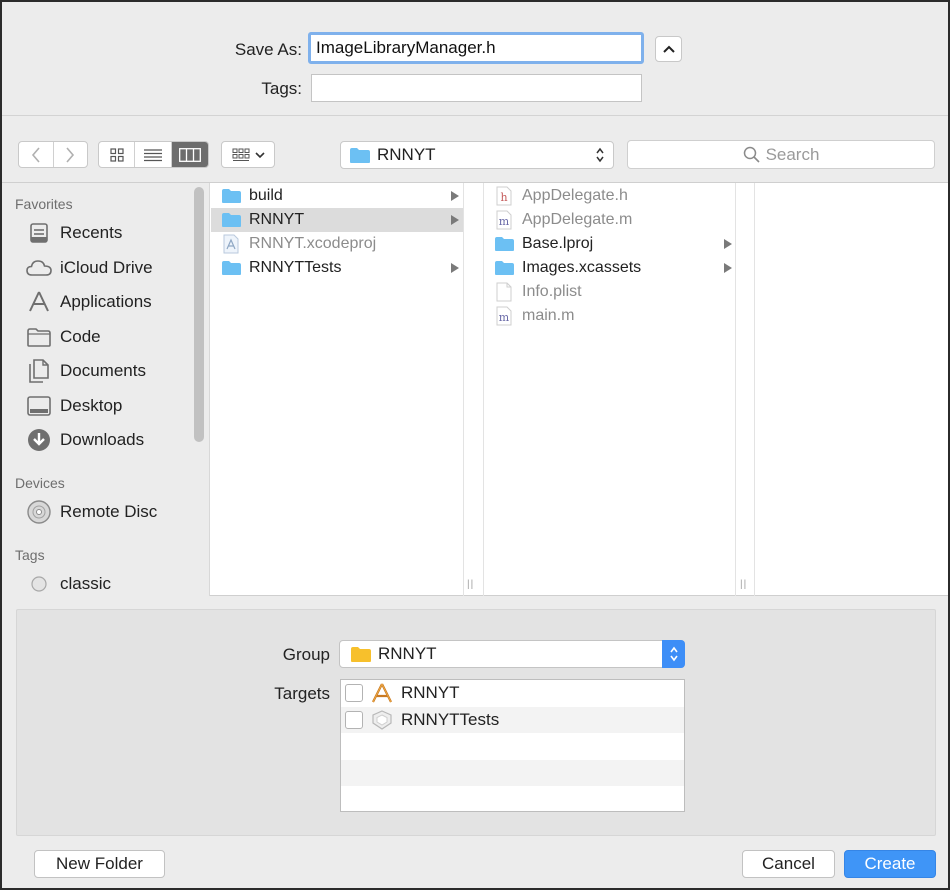 The height and width of the screenshot is (890, 950). I want to click on list-view-button, so click(153, 154).